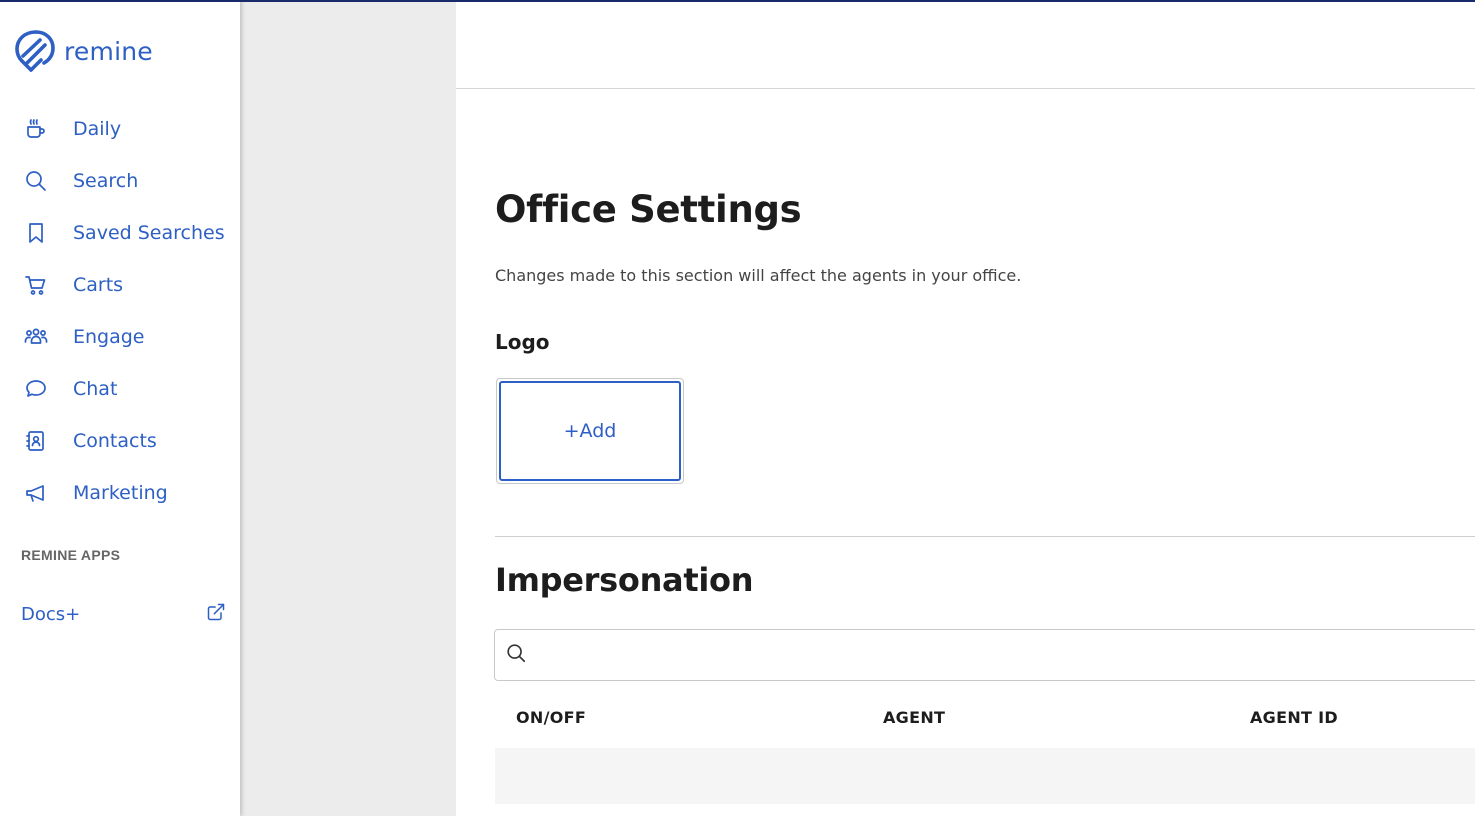 This screenshot has height=816, width=1475. I want to click on main-nav: Daily Search Saved Searches Carts Engage, so click(120, 311).